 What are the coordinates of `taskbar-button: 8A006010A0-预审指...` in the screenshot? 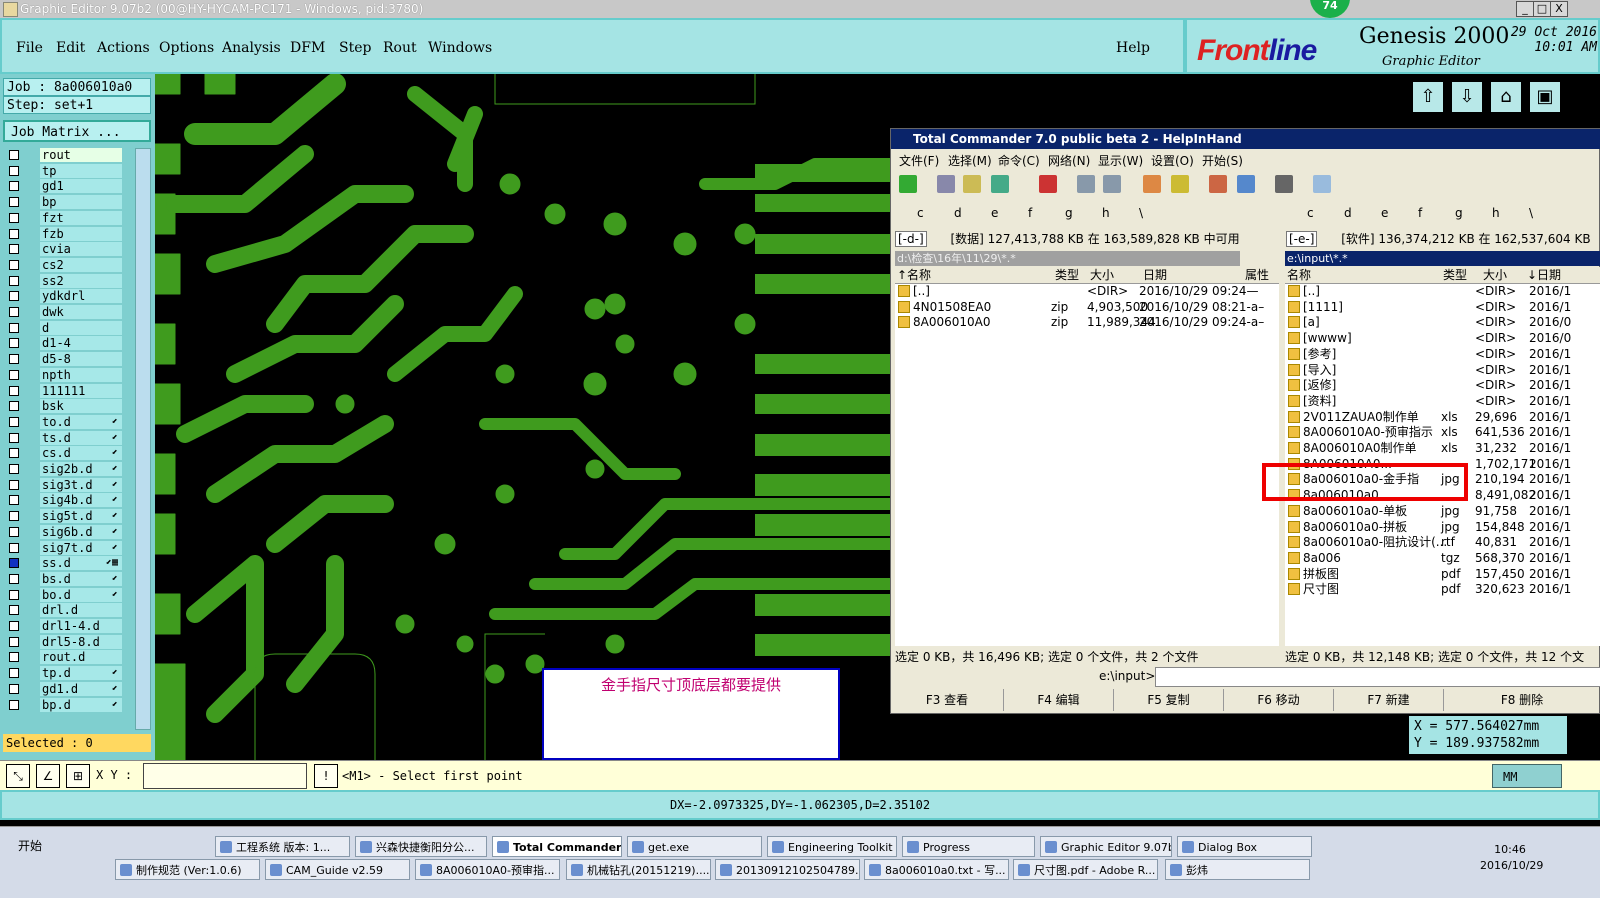 It's located at (487, 869).